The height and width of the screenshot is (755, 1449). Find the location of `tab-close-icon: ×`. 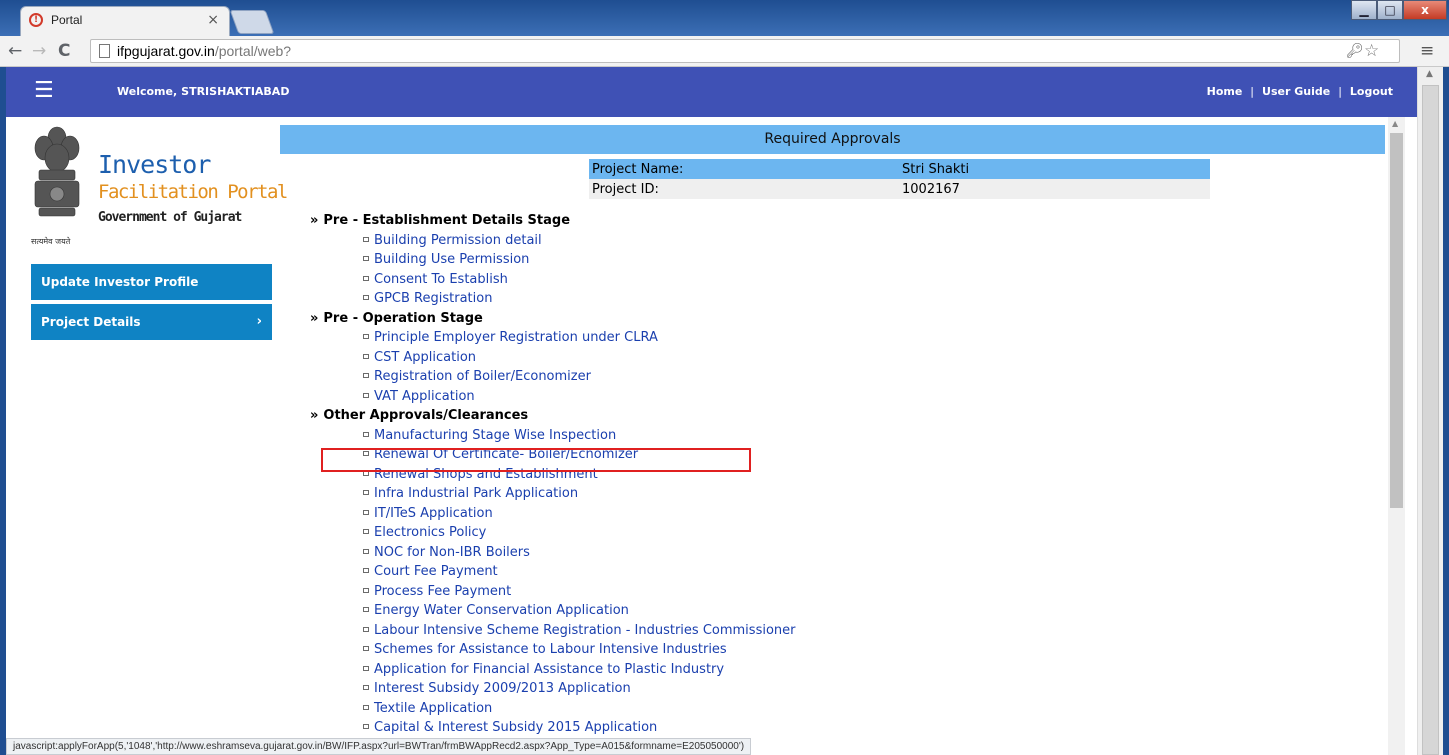

tab-close-icon: × is located at coordinates (213, 20).